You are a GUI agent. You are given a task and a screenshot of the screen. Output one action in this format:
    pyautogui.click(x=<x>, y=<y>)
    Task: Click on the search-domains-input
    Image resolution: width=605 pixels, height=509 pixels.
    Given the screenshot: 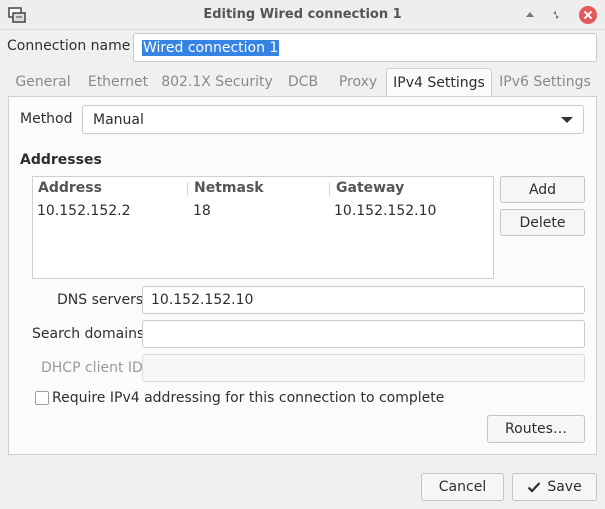 What is the action you would take?
    pyautogui.click(x=363, y=334)
    